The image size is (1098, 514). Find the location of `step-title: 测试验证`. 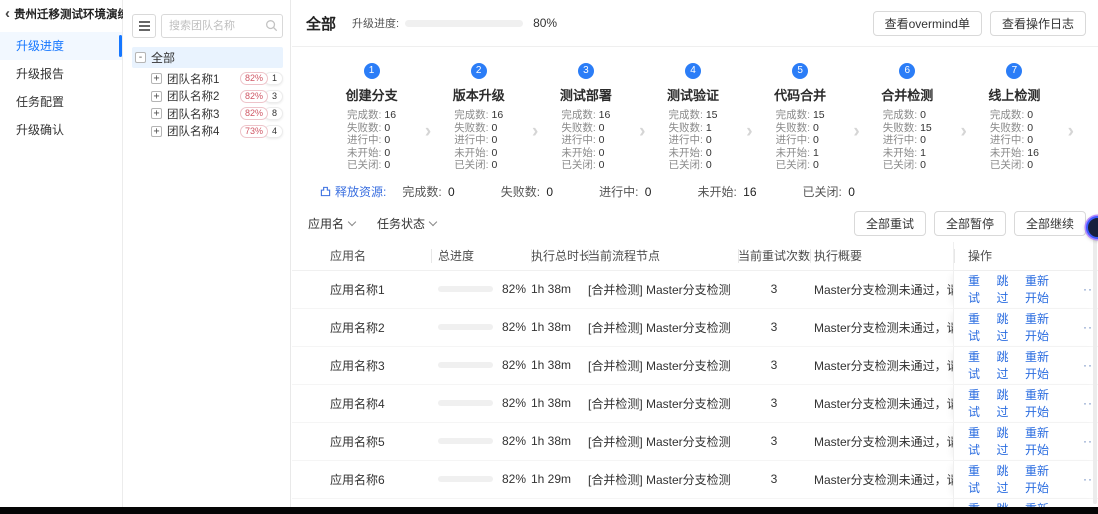

step-title: 测试验证 is located at coordinates (692, 95).